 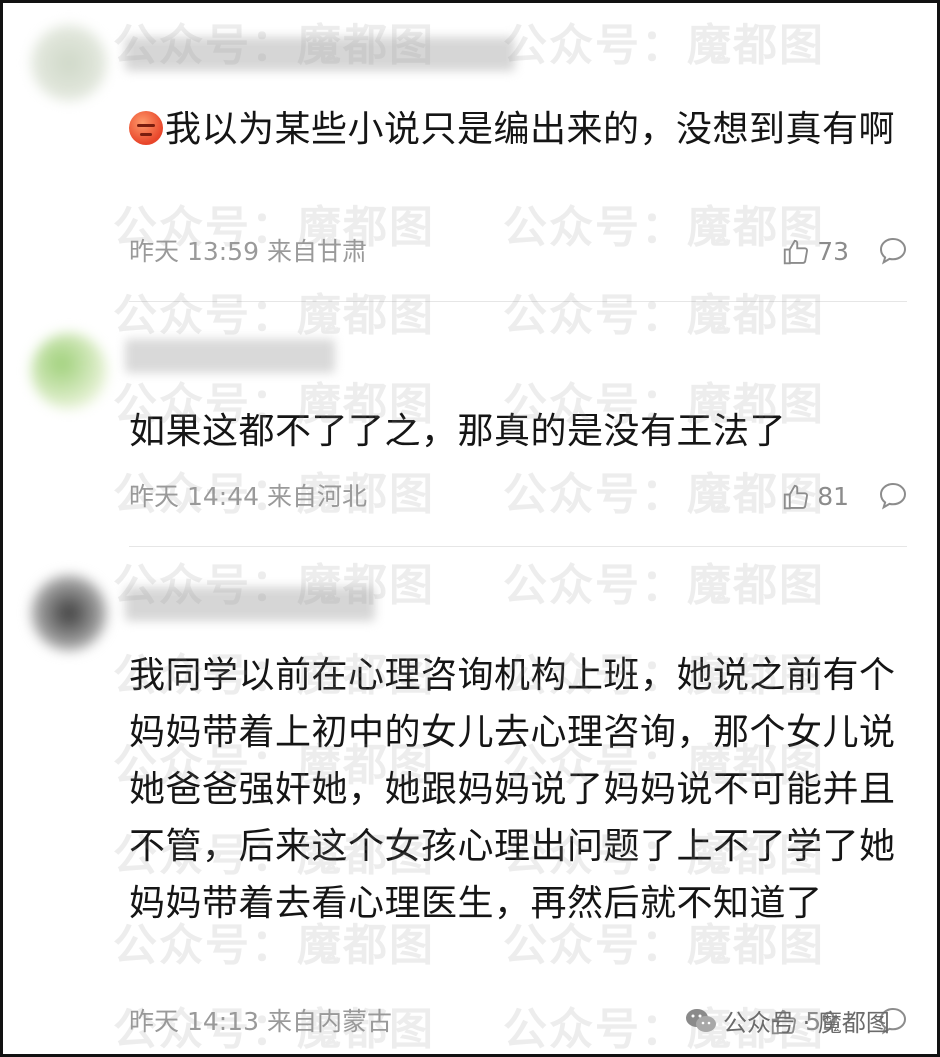 I want to click on account-watermark: 公众号 · 魔都图, so click(x=787, y=1020).